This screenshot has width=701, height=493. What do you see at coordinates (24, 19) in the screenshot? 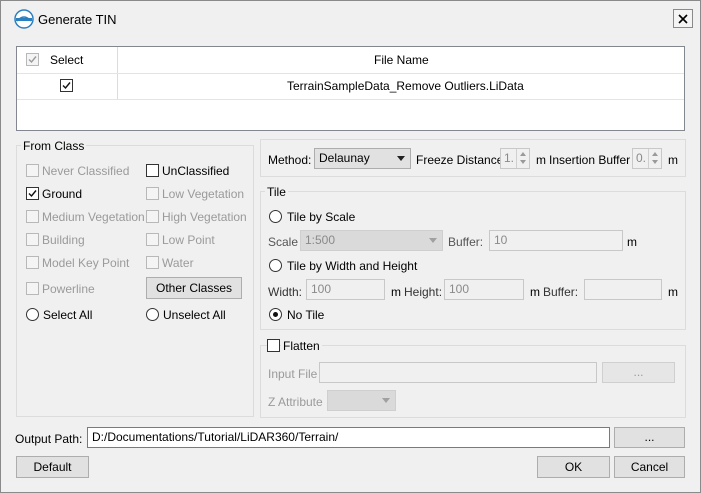
I see `app-logo-icon` at bounding box center [24, 19].